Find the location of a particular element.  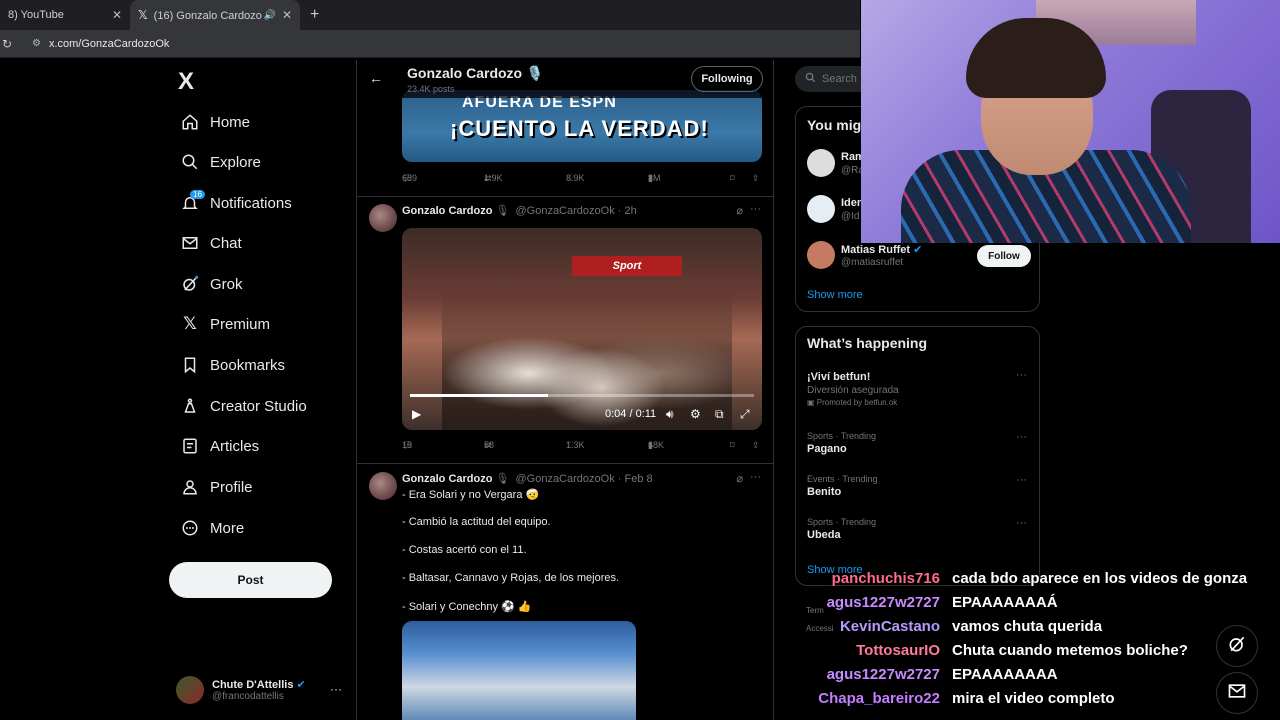

messages-floating-button is located at coordinates (1237, 693).